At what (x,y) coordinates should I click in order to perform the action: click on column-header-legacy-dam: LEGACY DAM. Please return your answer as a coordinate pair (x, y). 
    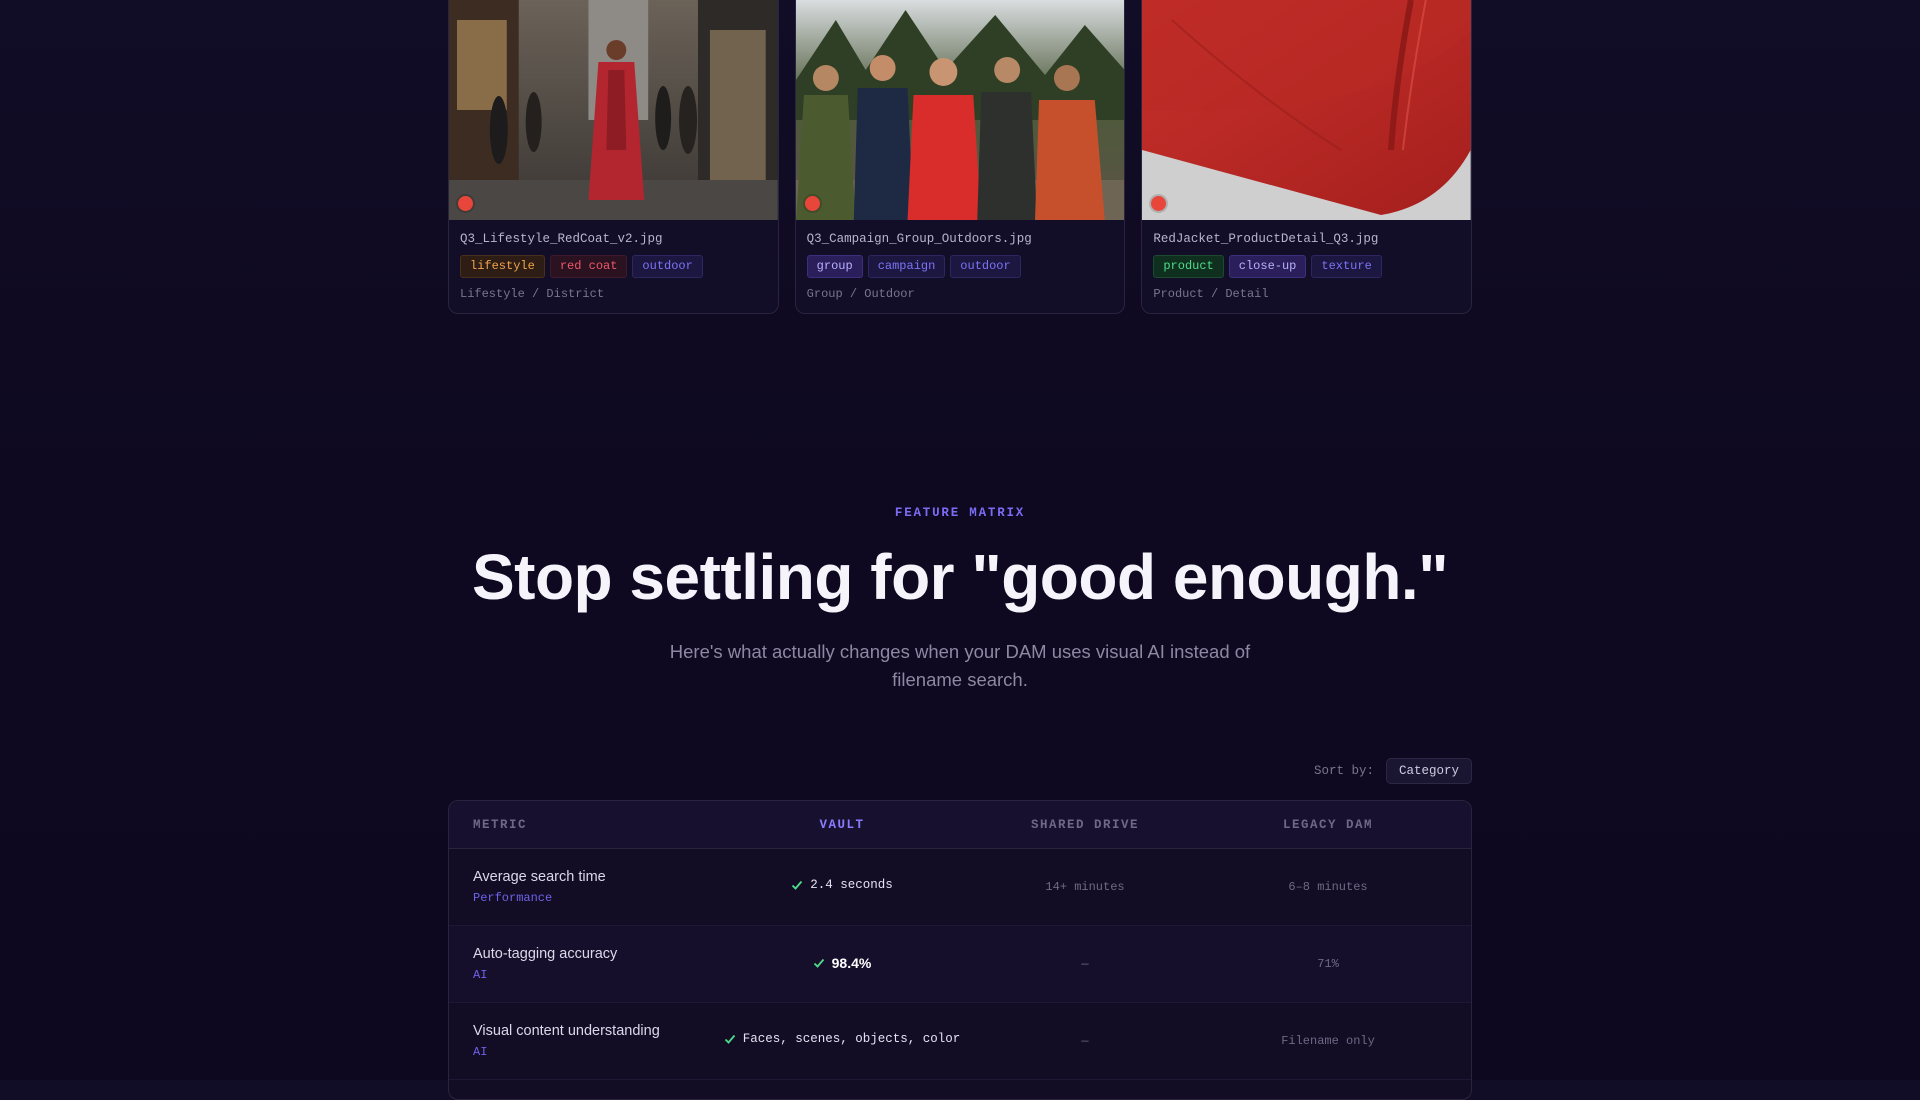
    Looking at the image, I should click on (1328, 825).